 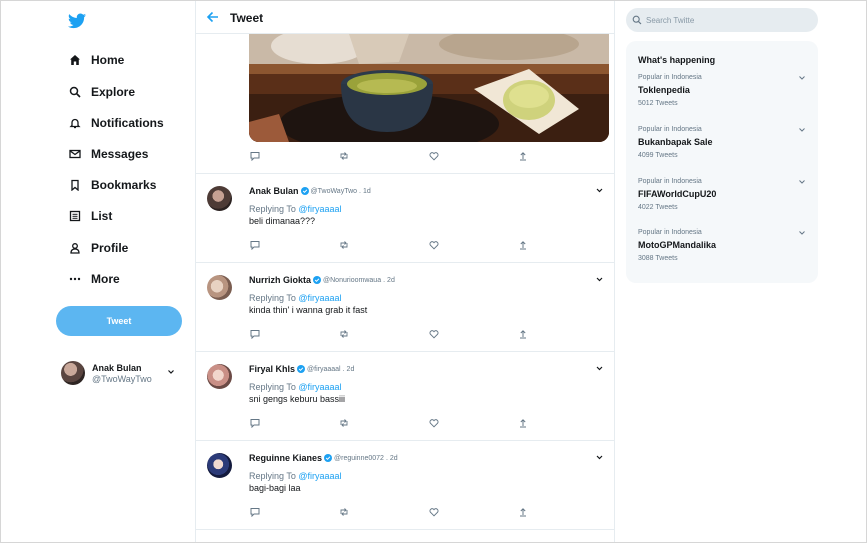 I want to click on sidebar-item-notifications: Notifications, so click(x=116, y=123).